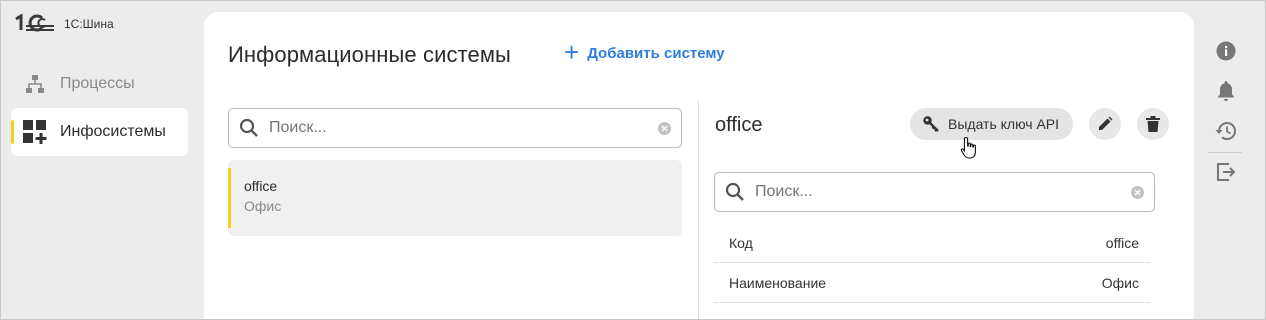  Describe the element at coordinates (113, 131) in the screenshot. I see `sidebar-item-label: Инфосистемы` at that location.